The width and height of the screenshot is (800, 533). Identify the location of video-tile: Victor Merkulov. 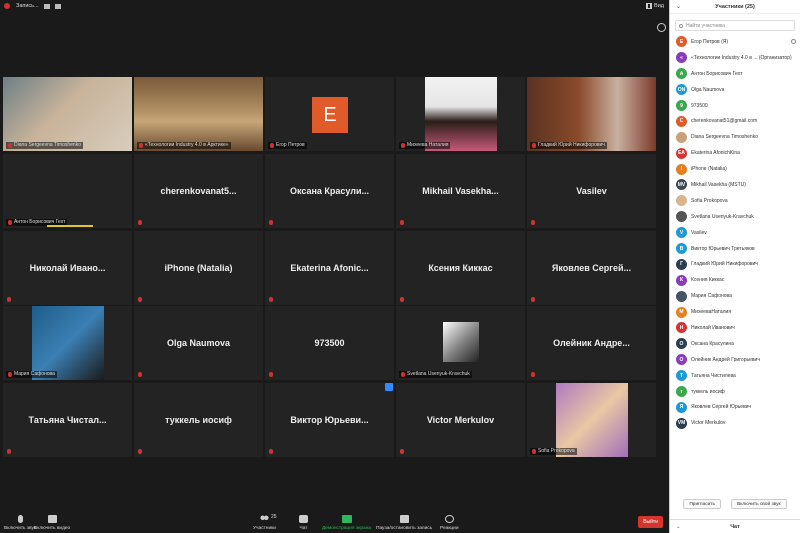
(460, 420).